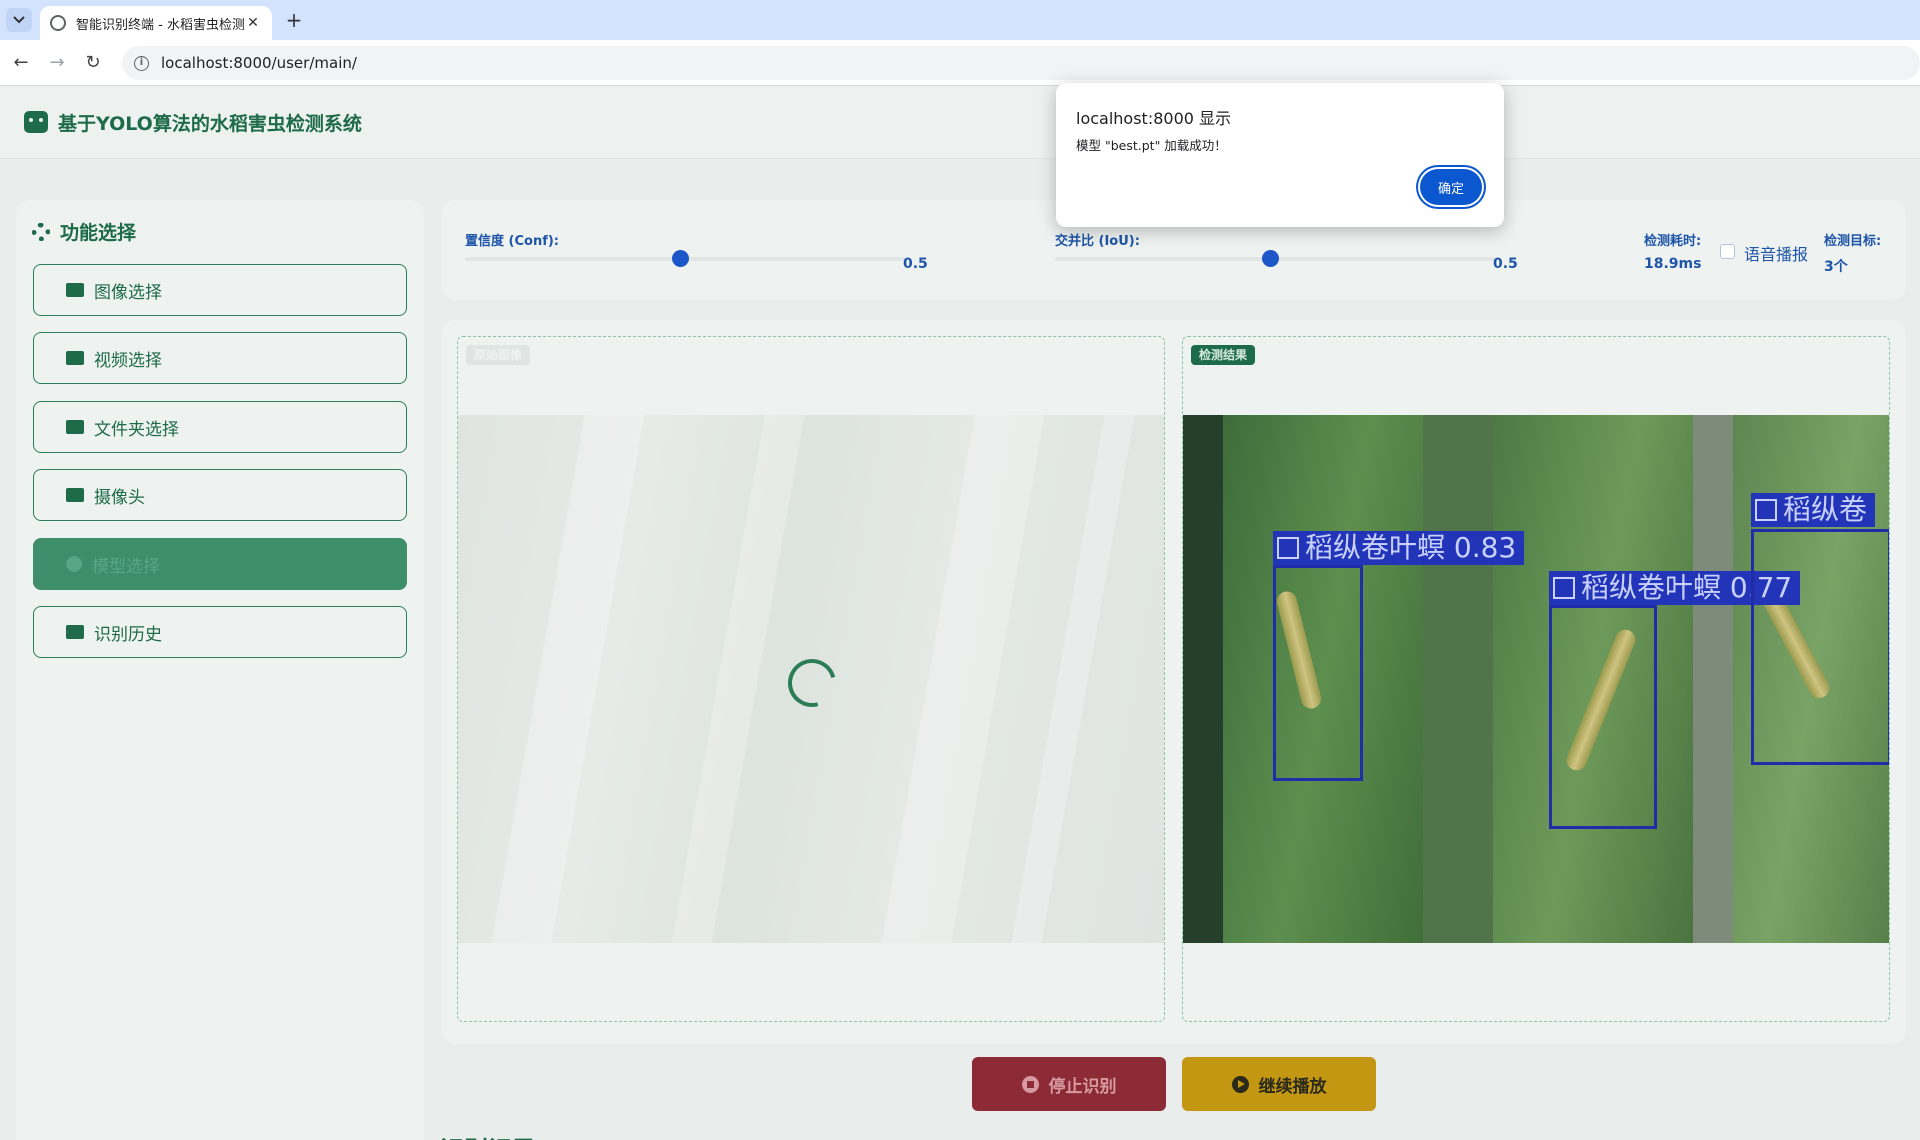  Describe the element at coordinates (19, 20) in the screenshot. I see `tab-list-chevron-icon` at that location.